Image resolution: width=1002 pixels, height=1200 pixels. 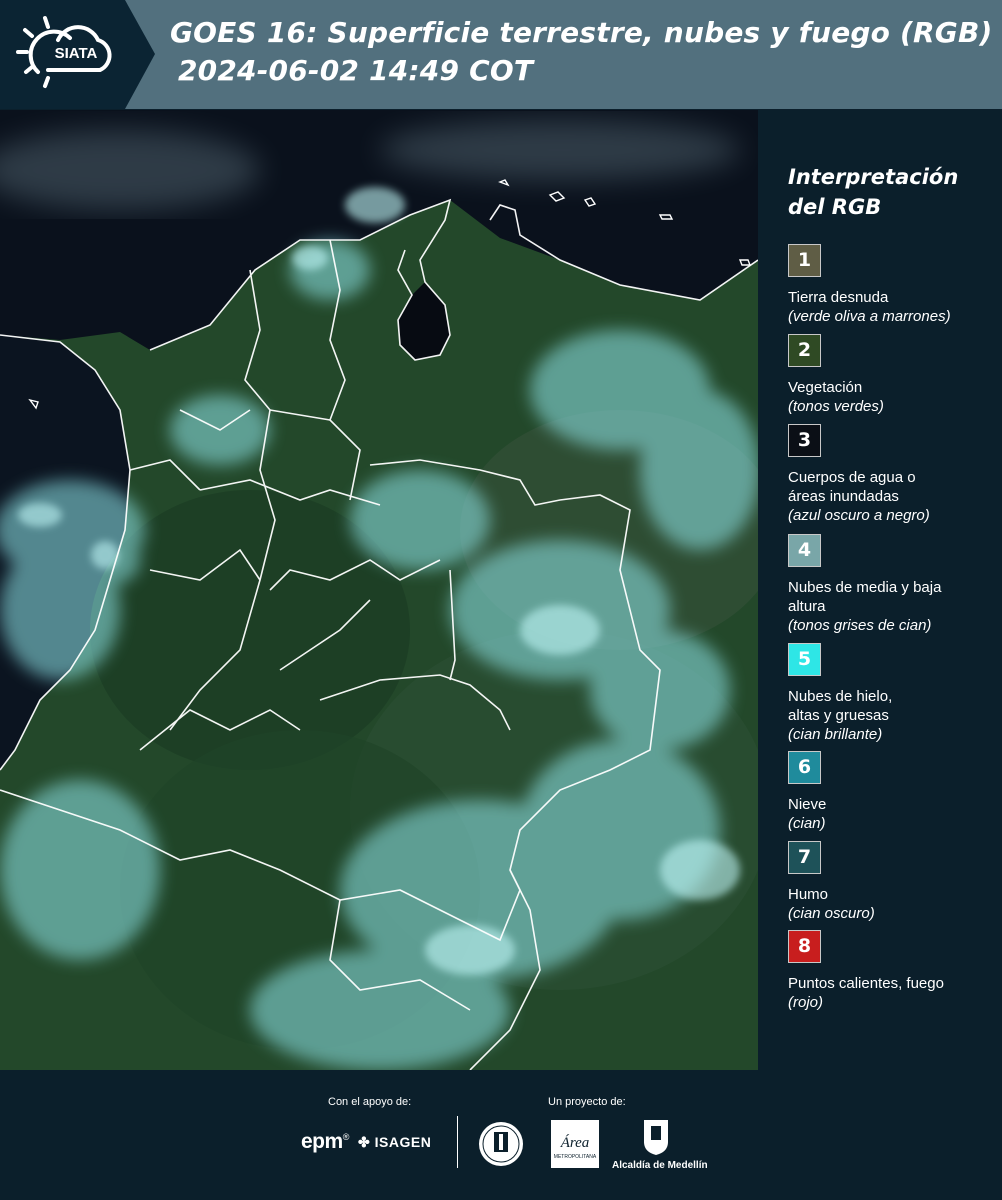 I want to click on siata-logo-text: SIATA, so click(x=76, y=53).